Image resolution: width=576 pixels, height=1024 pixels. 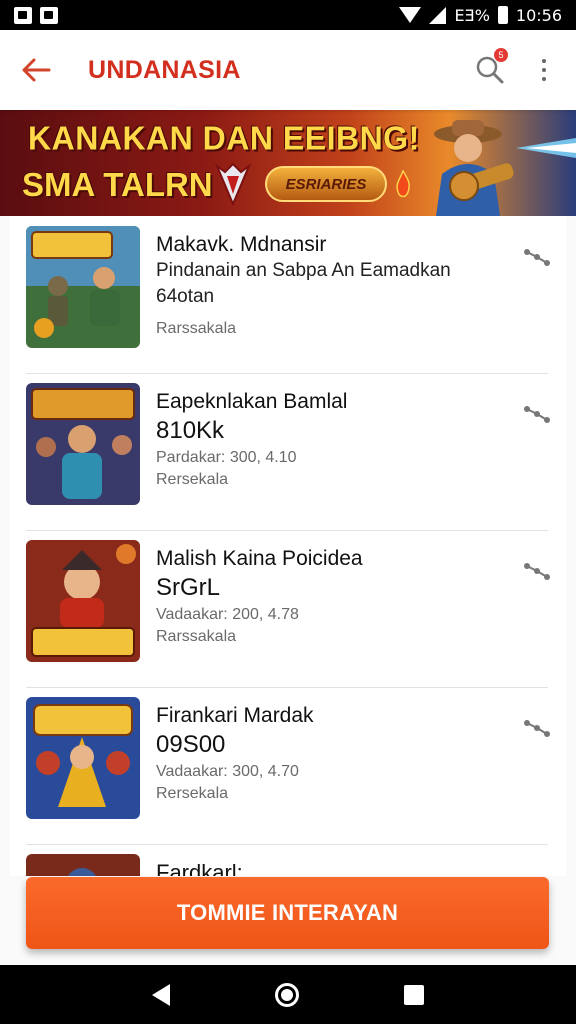 What do you see at coordinates (199, 868) in the screenshot?
I see `item-title: Fardkarl:` at bounding box center [199, 868].